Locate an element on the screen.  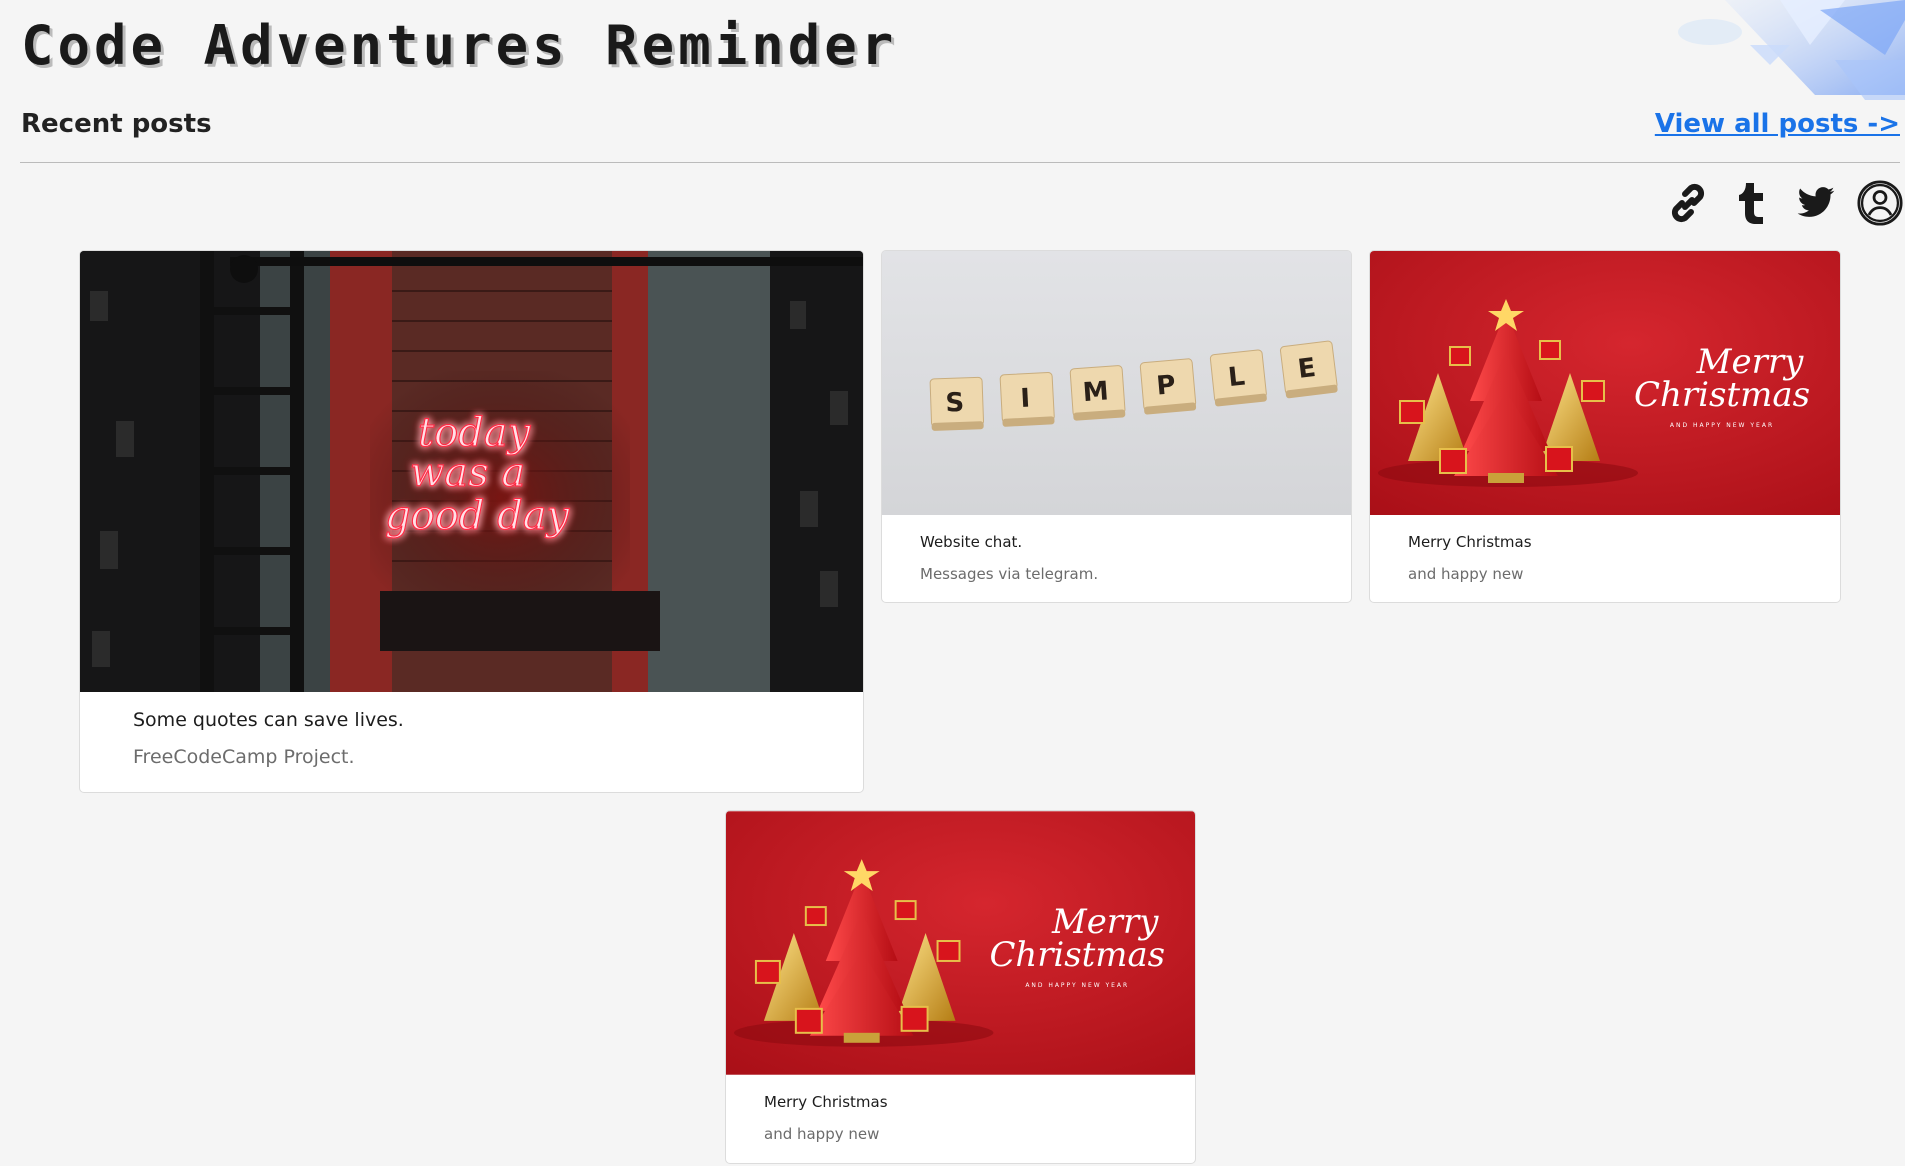
site-title: Code Adventures Reminder is located at coordinates (459, 45).